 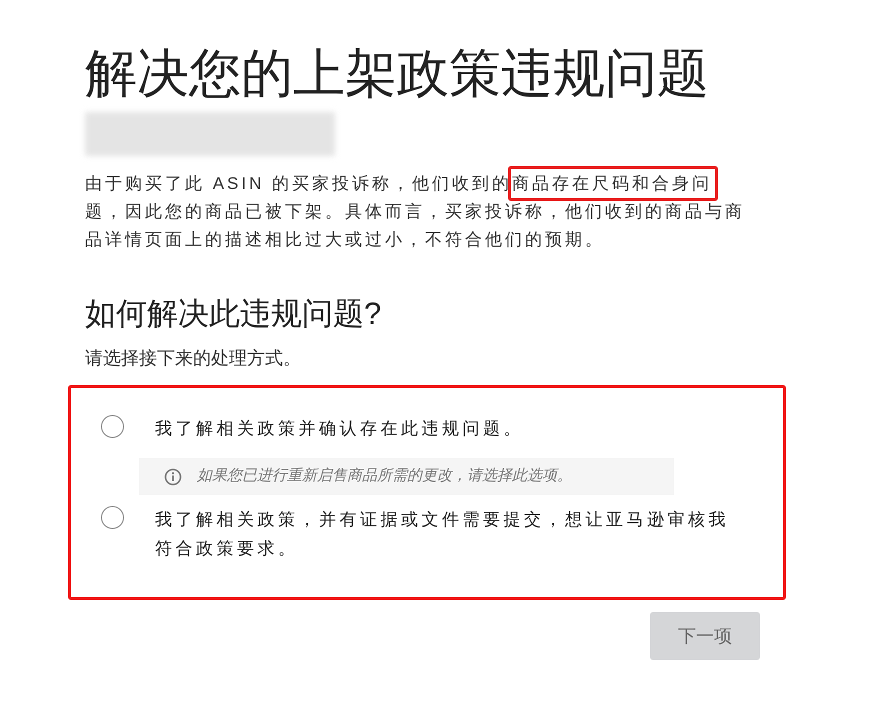 What do you see at coordinates (447, 428) in the screenshot?
I see `option-label: 我了解相关政策并确认存在此违规问题。` at bounding box center [447, 428].